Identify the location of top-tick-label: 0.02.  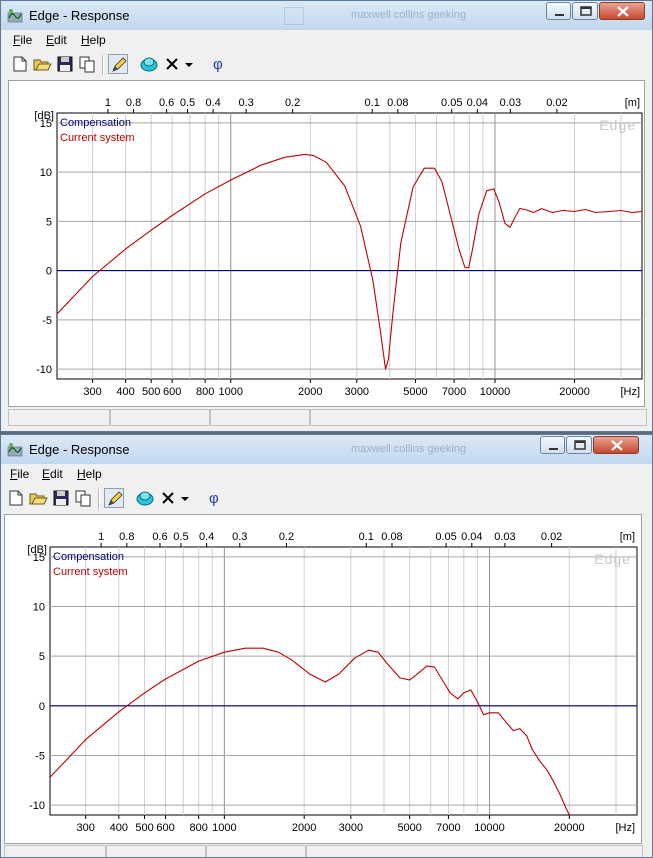
(556, 103).